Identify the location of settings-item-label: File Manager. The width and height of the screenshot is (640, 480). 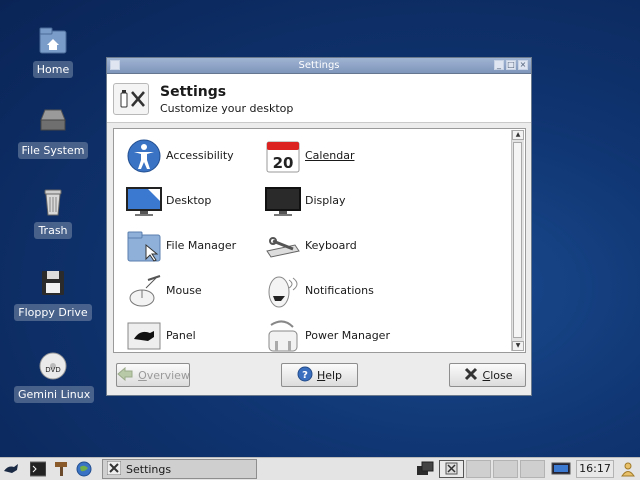
(201, 245).